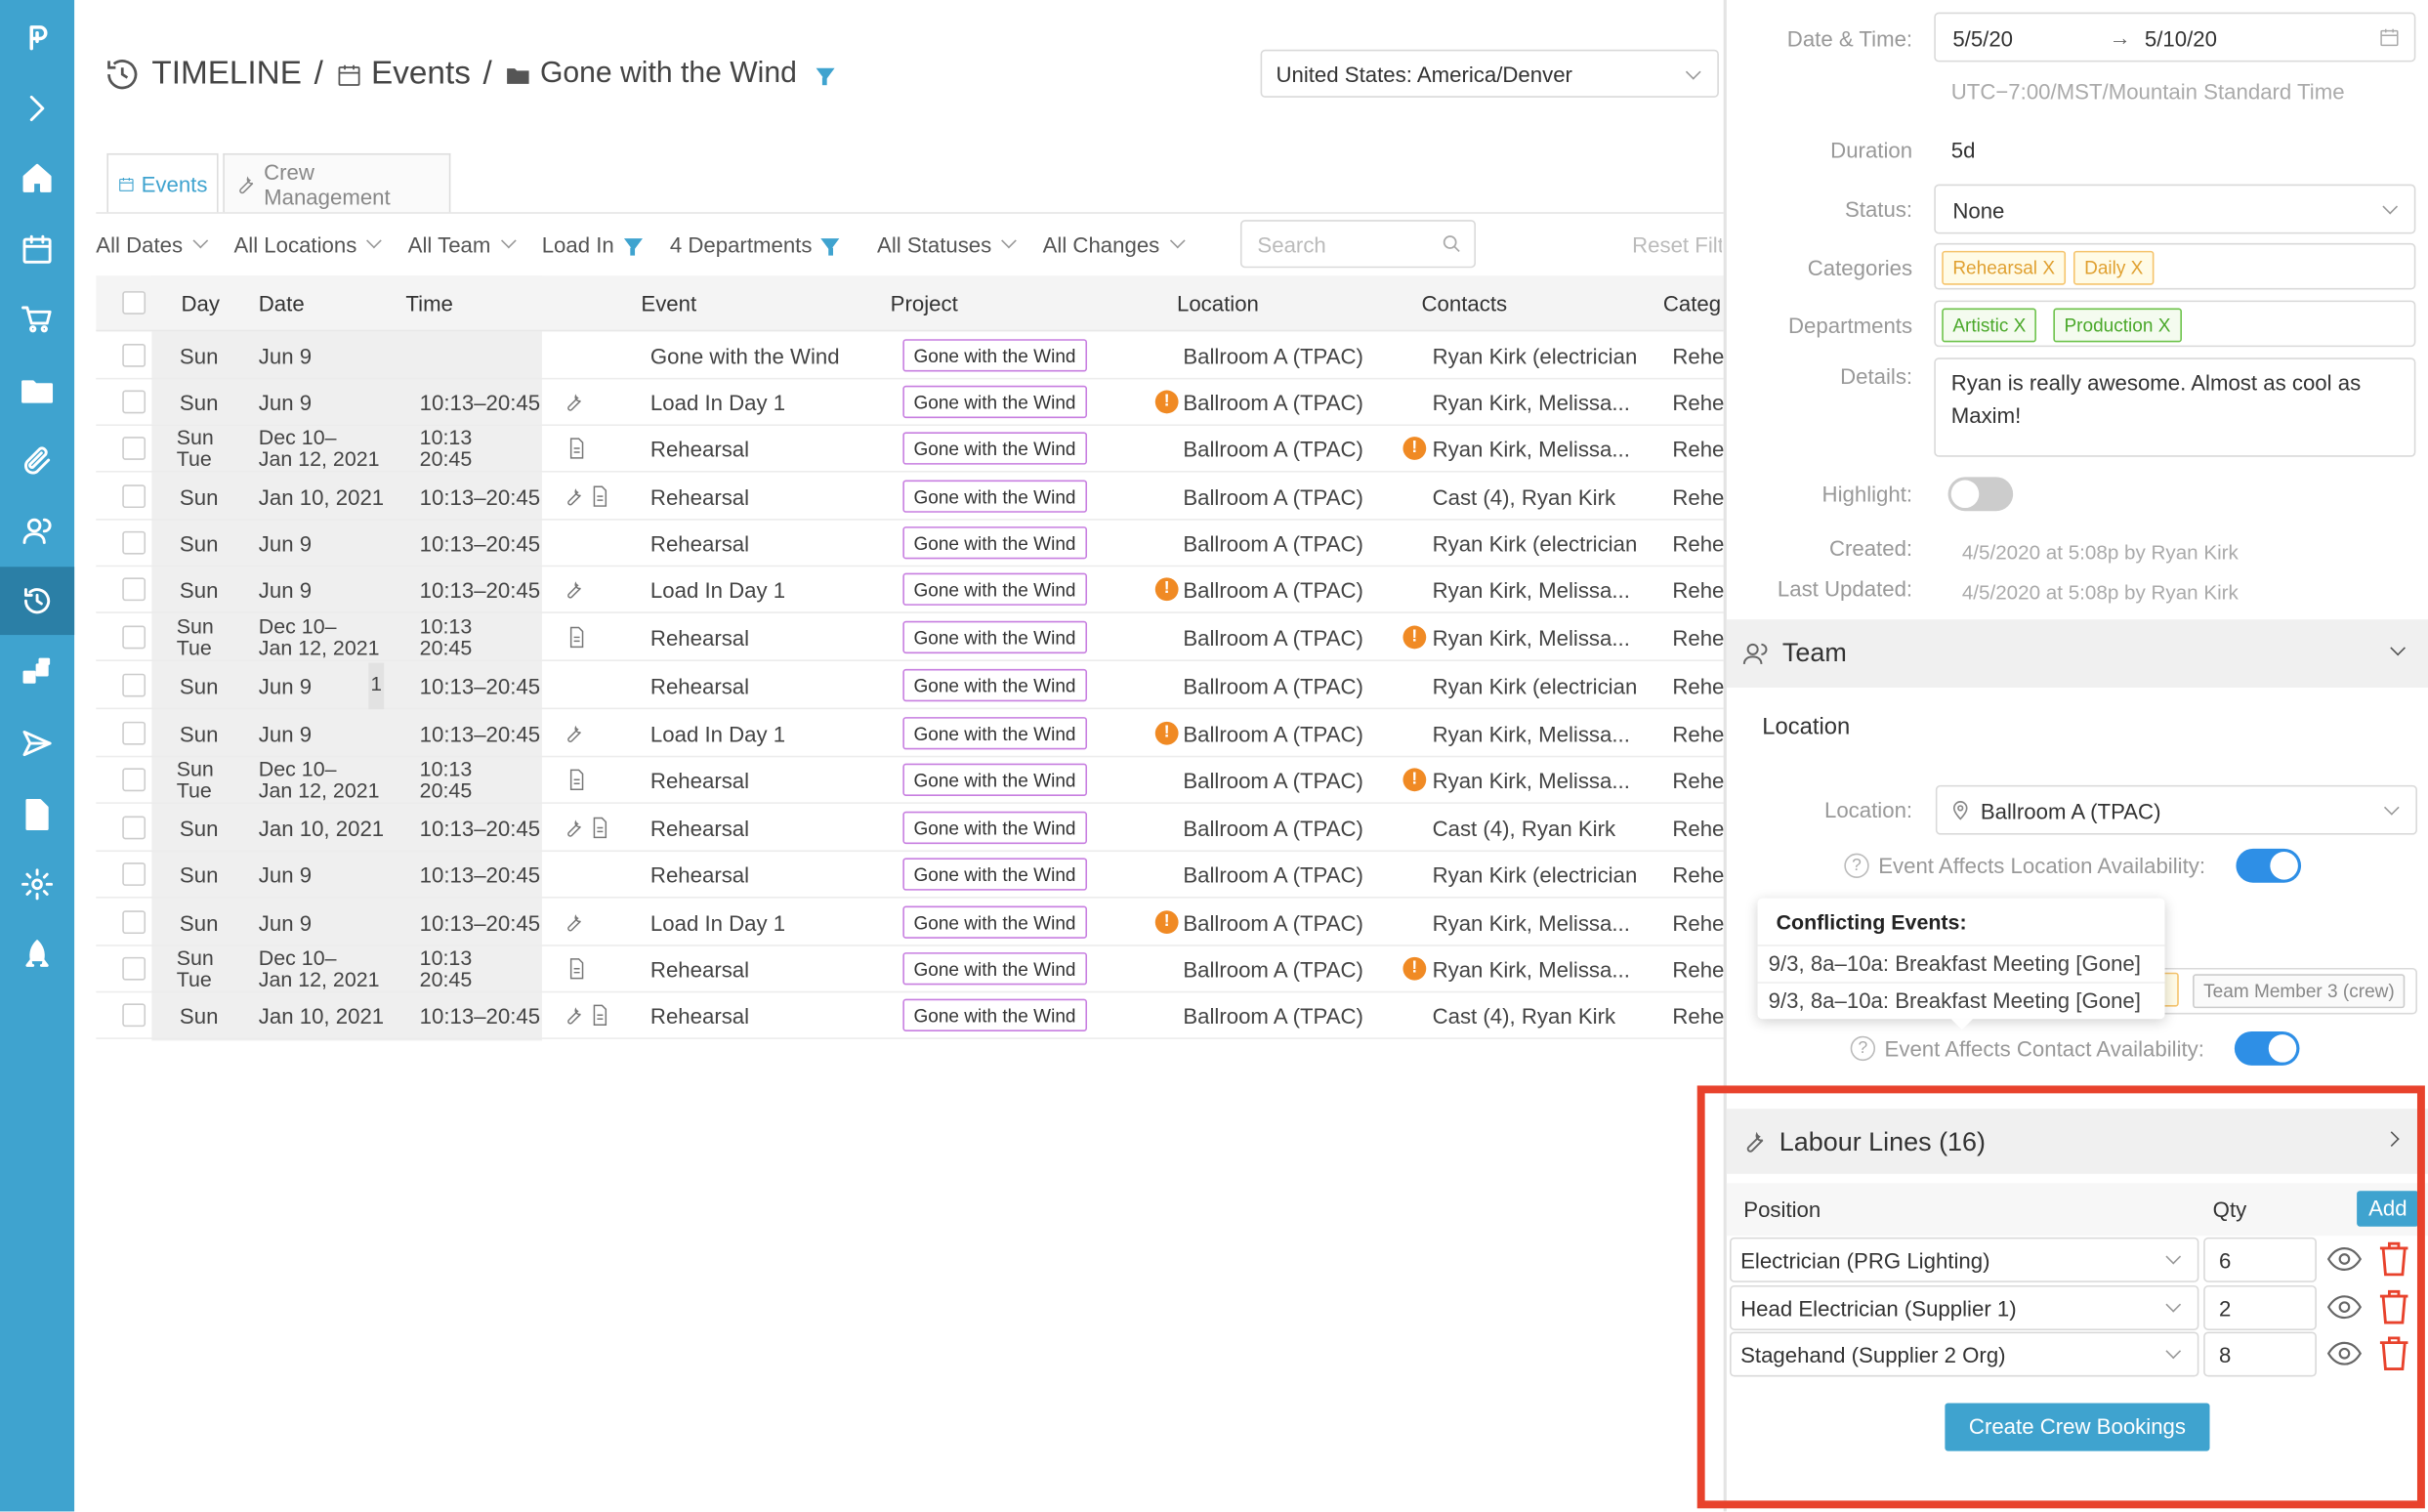  I want to click on team-section-header: Team, so click(2077, 653).